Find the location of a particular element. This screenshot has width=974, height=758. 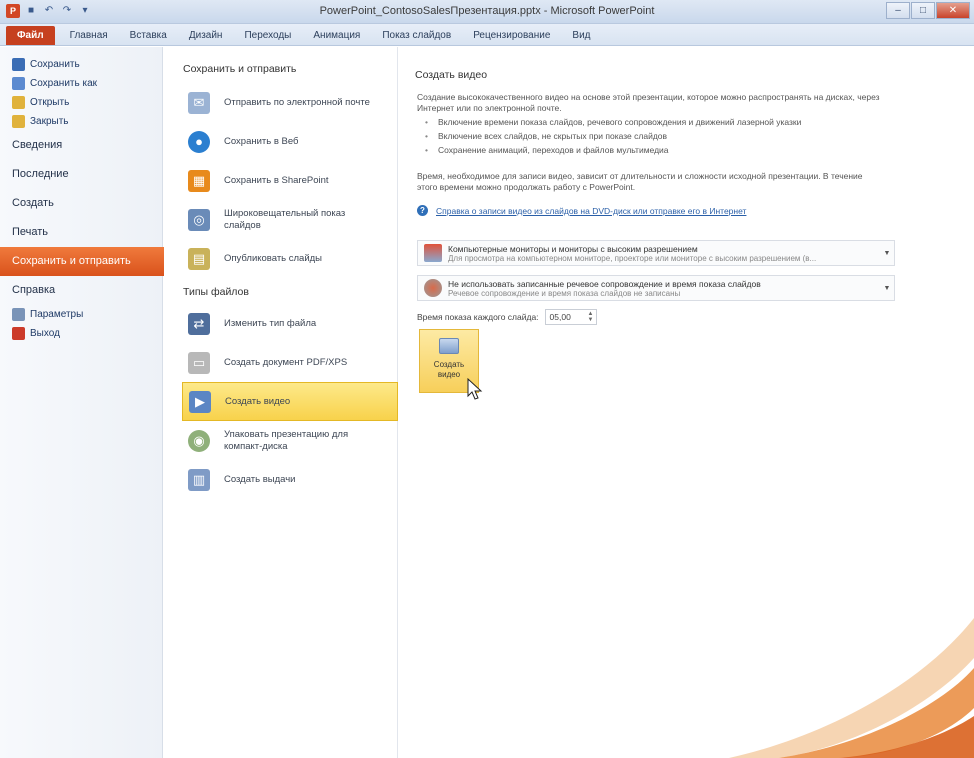

open-folder-icon is located at coordinates (18, 102).